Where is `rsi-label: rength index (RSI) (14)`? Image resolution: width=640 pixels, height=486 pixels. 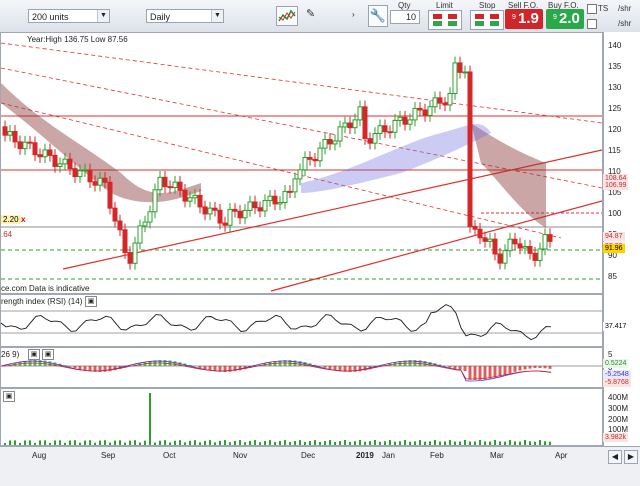 rsi-label: rength index (RSI) (14) is located at coordinates (41, 301).